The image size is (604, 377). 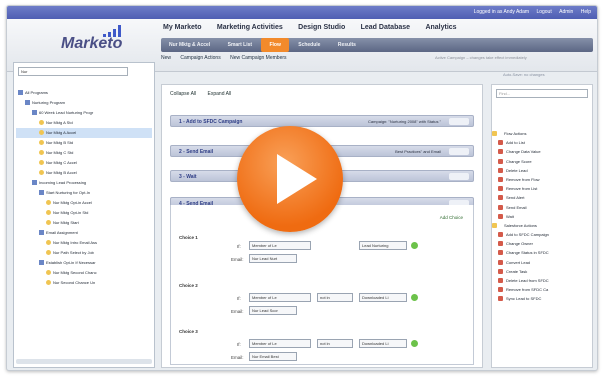 I want to click on tree-item: Nur Mktg Opt-in Accel, so click(x=84, y=203).